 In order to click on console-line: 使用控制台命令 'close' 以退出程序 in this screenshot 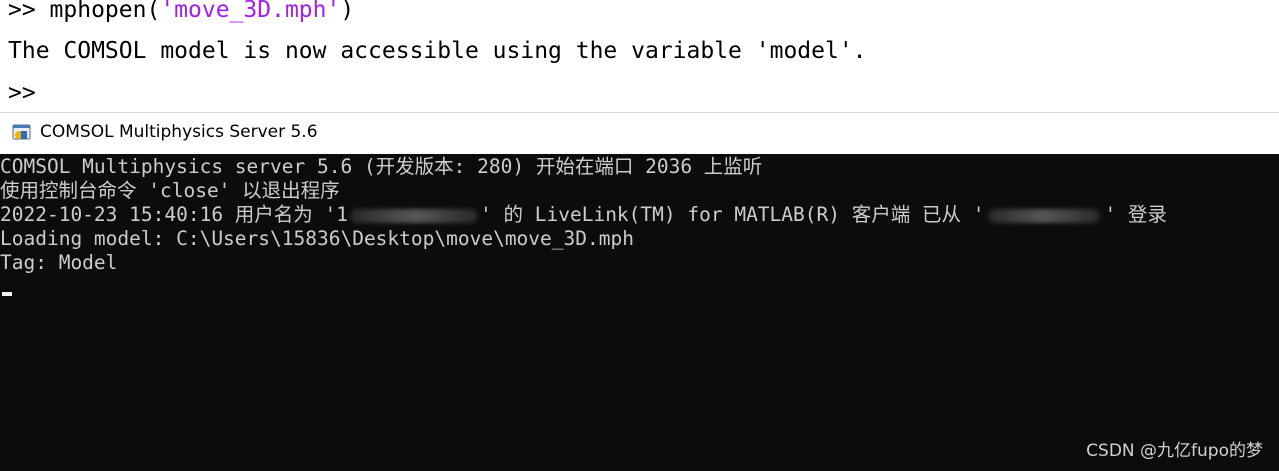, I will do `click(170, 190)`.